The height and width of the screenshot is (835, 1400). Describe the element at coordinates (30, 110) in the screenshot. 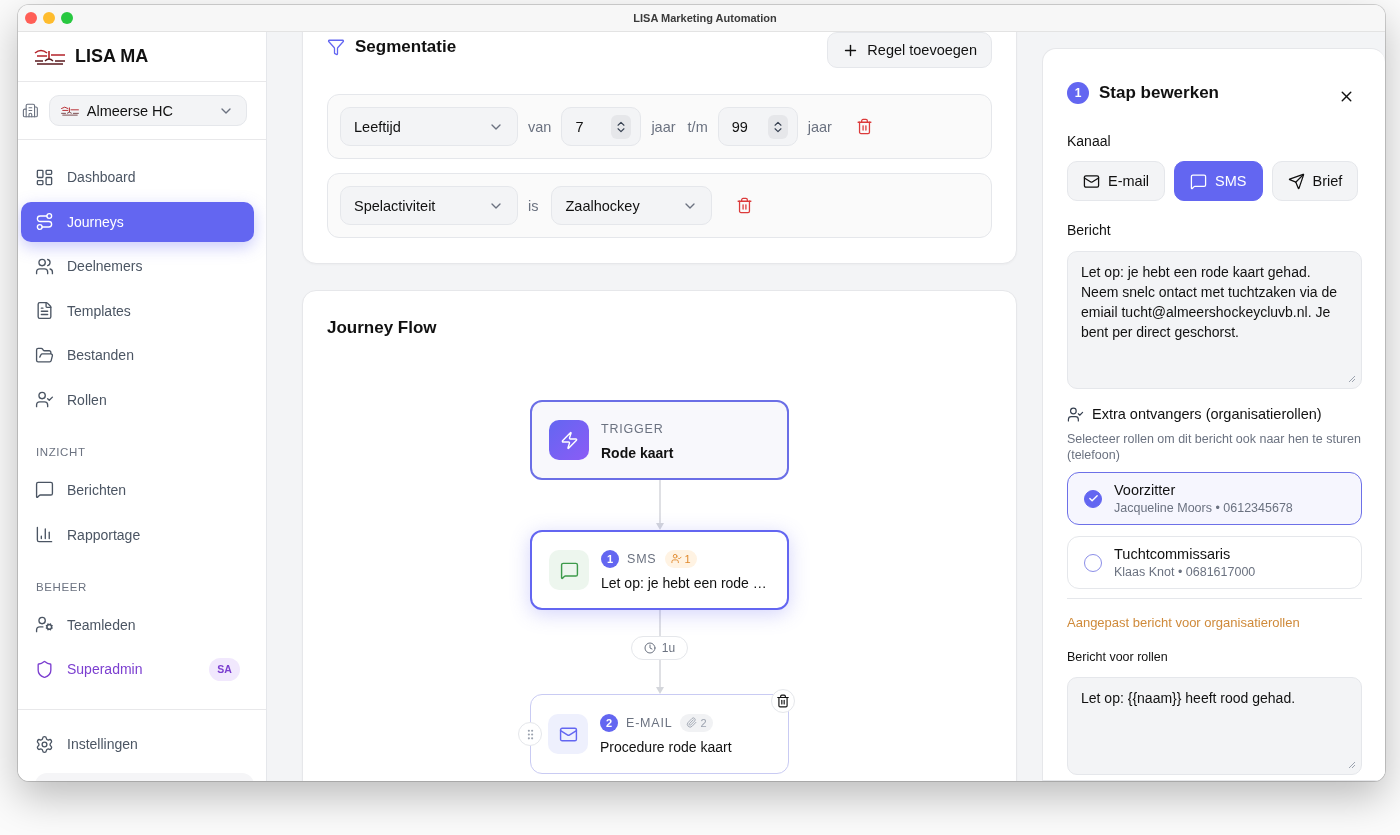

I see `building-icon` at that location.